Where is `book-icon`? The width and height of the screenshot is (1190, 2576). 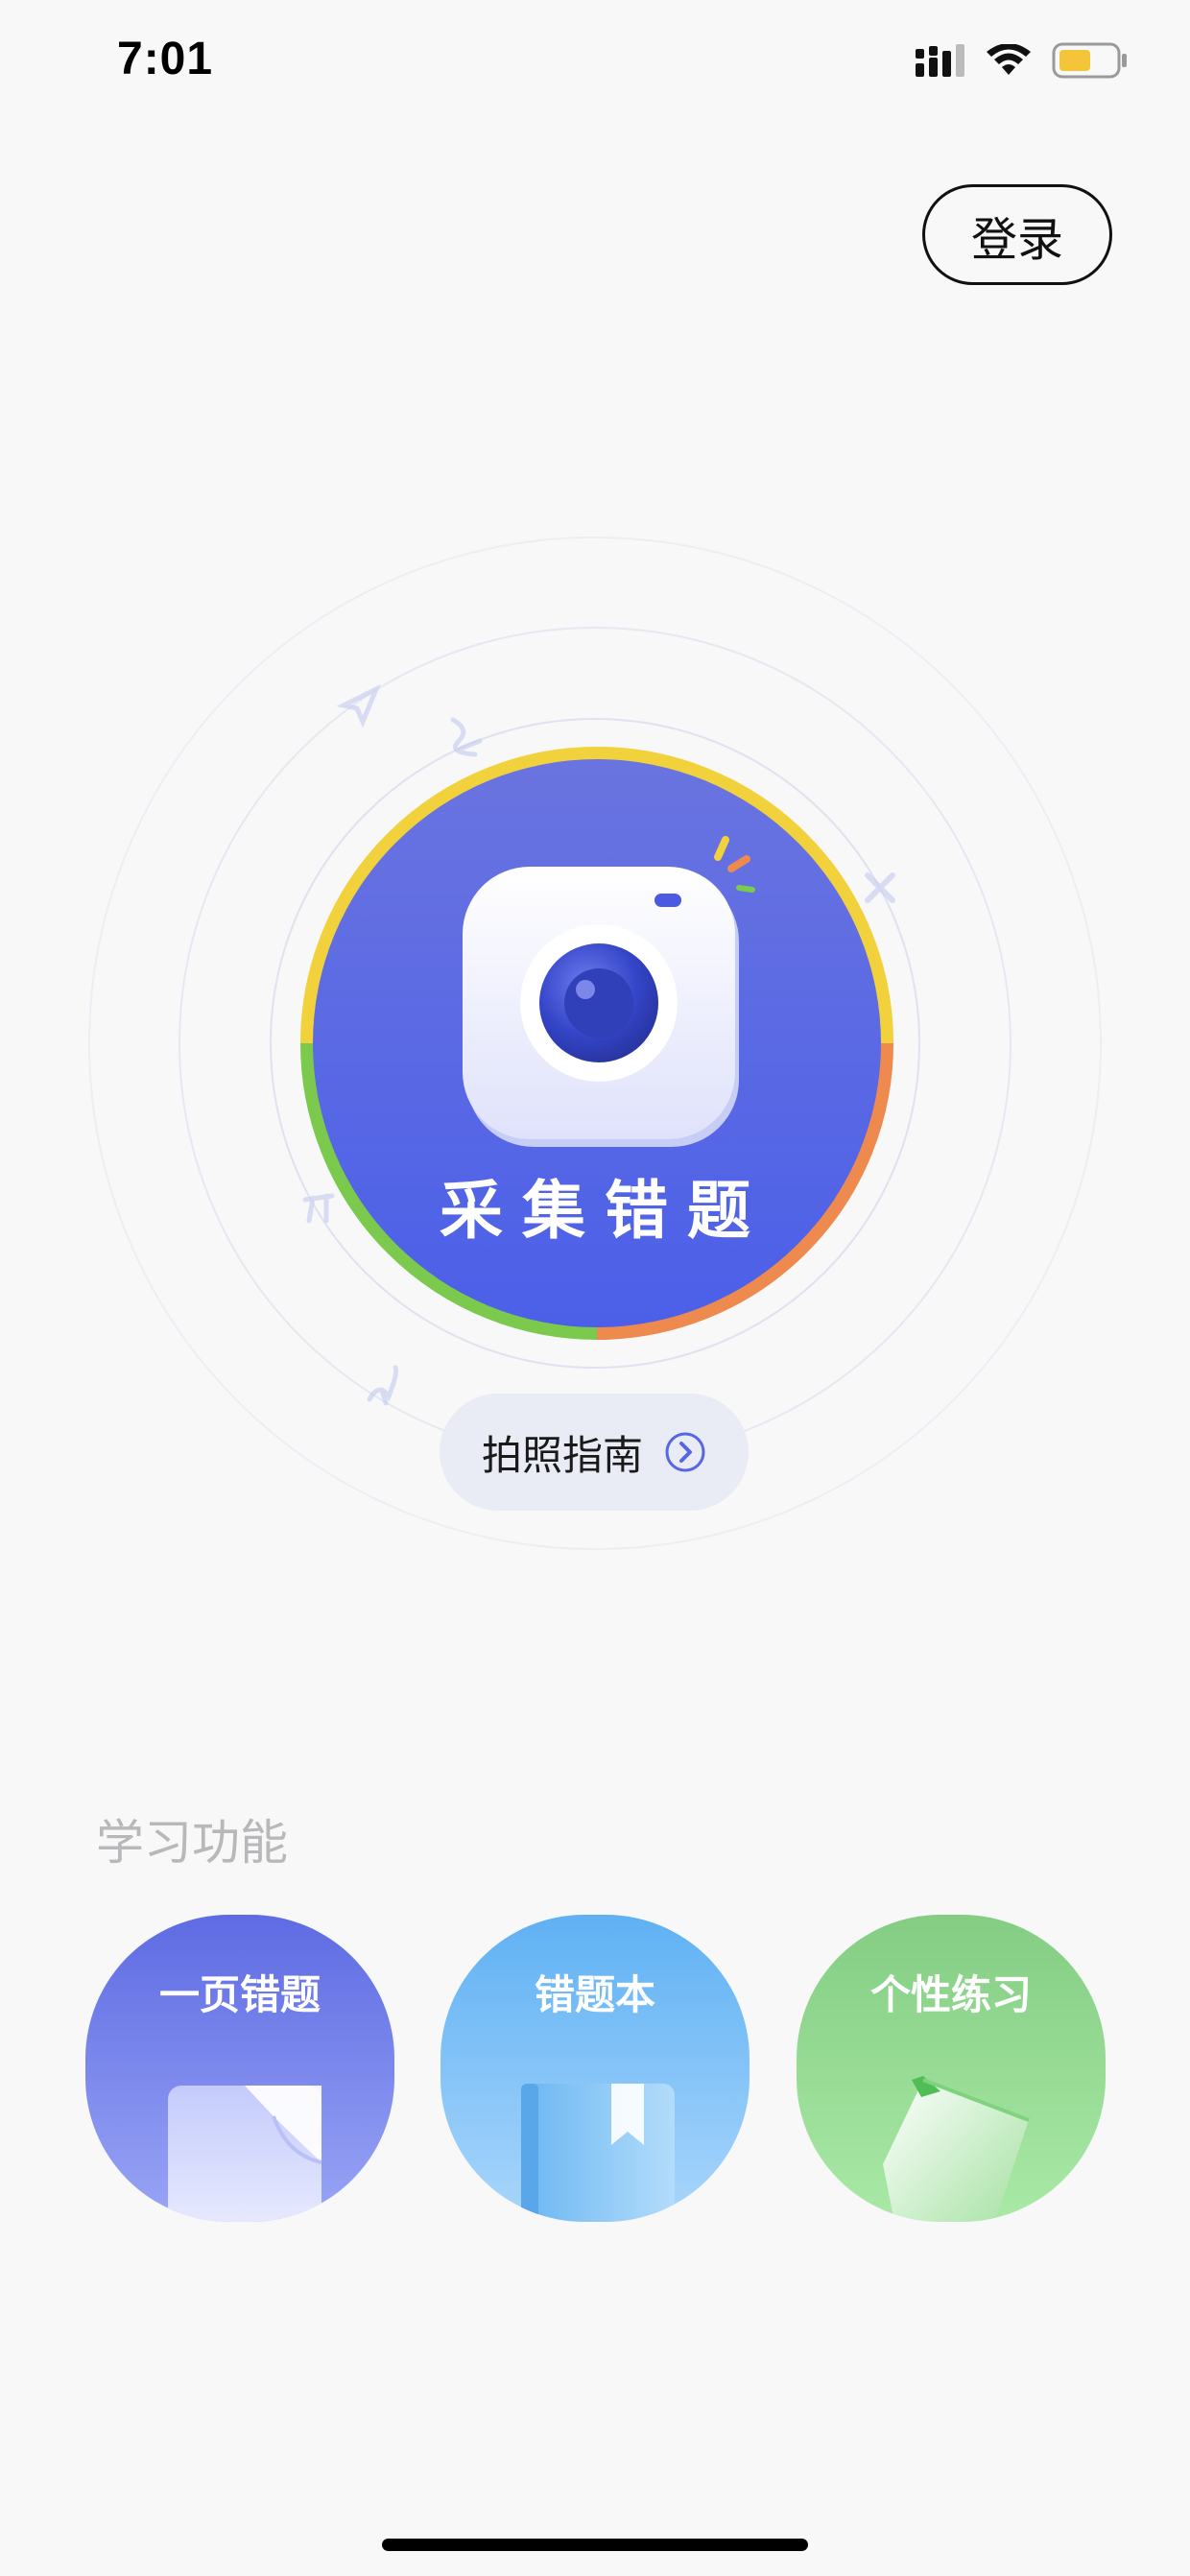 book-icon is located at coordinates (598, 2153).